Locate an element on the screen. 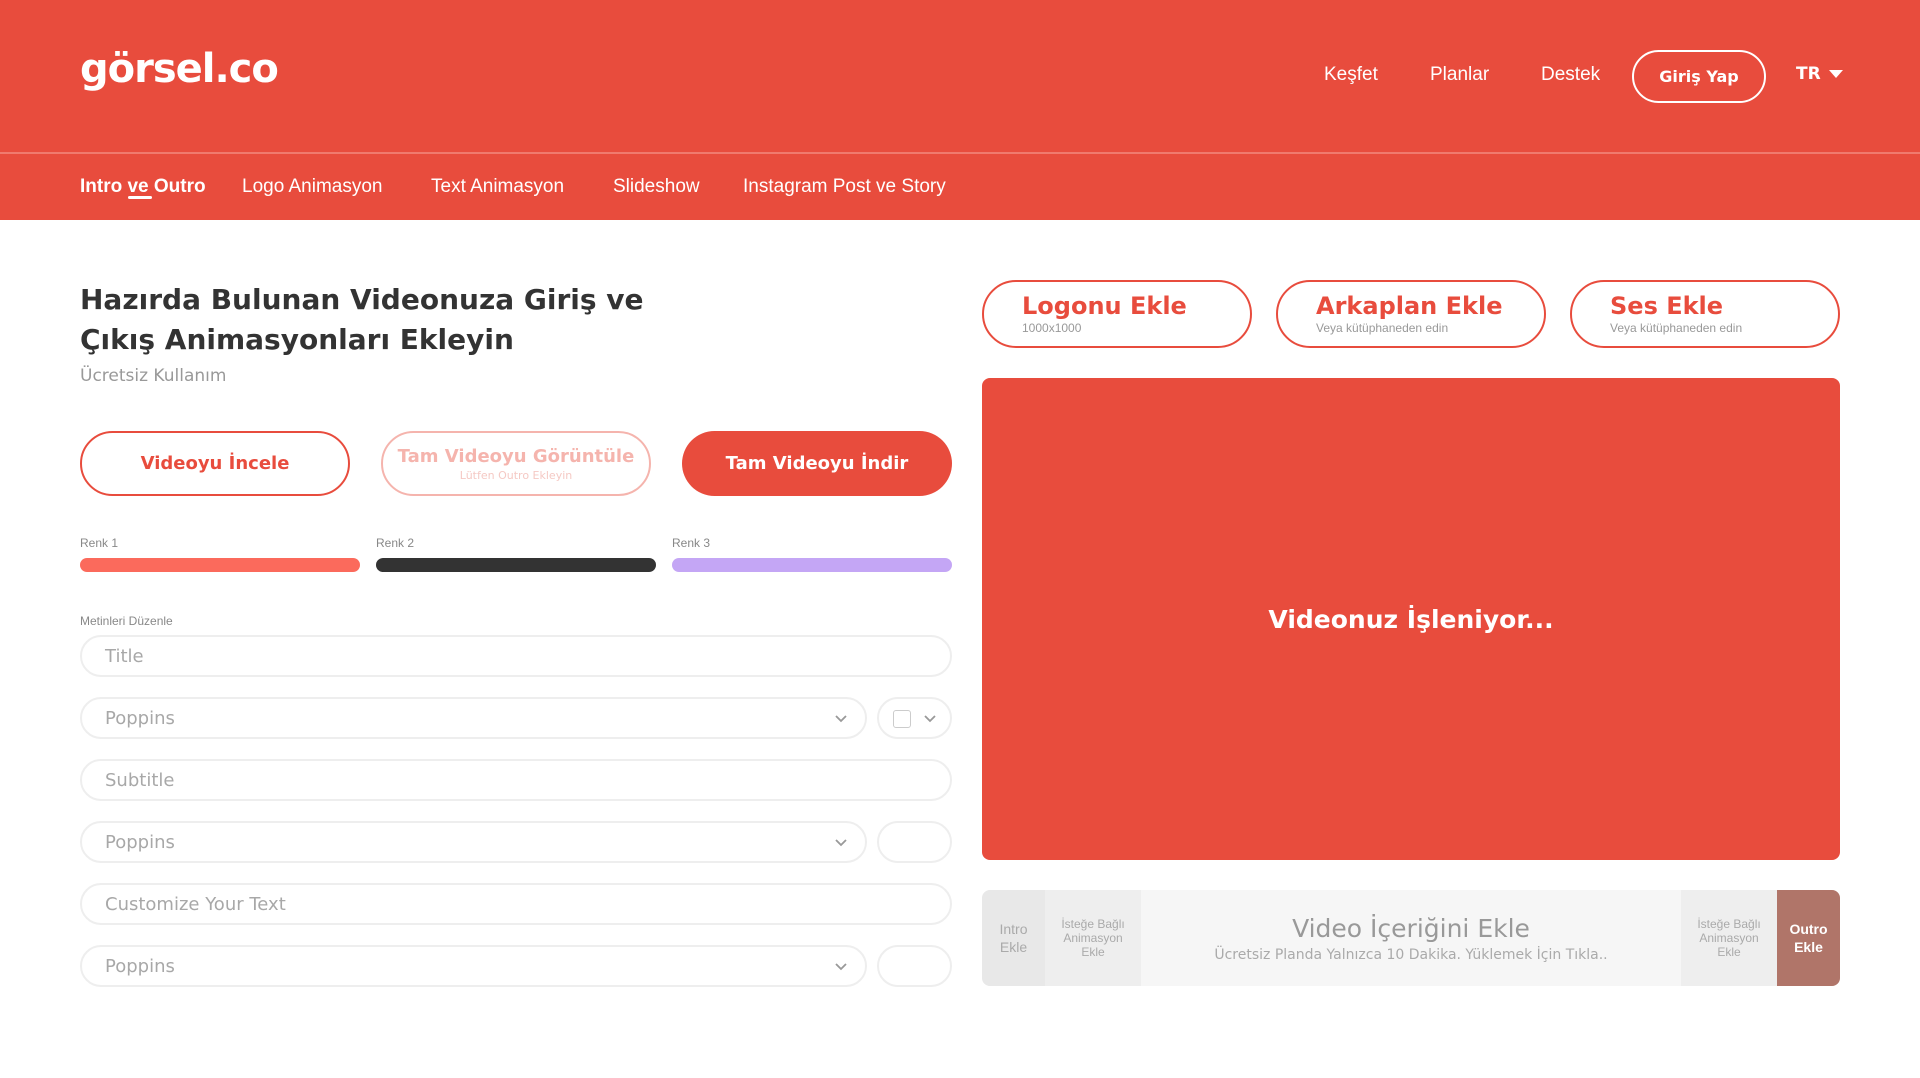 The width and height of the screenshot is (1920, 1078). add-video-content-title: Video İçeriğini Ekle is located at coordinates (1411, 928).